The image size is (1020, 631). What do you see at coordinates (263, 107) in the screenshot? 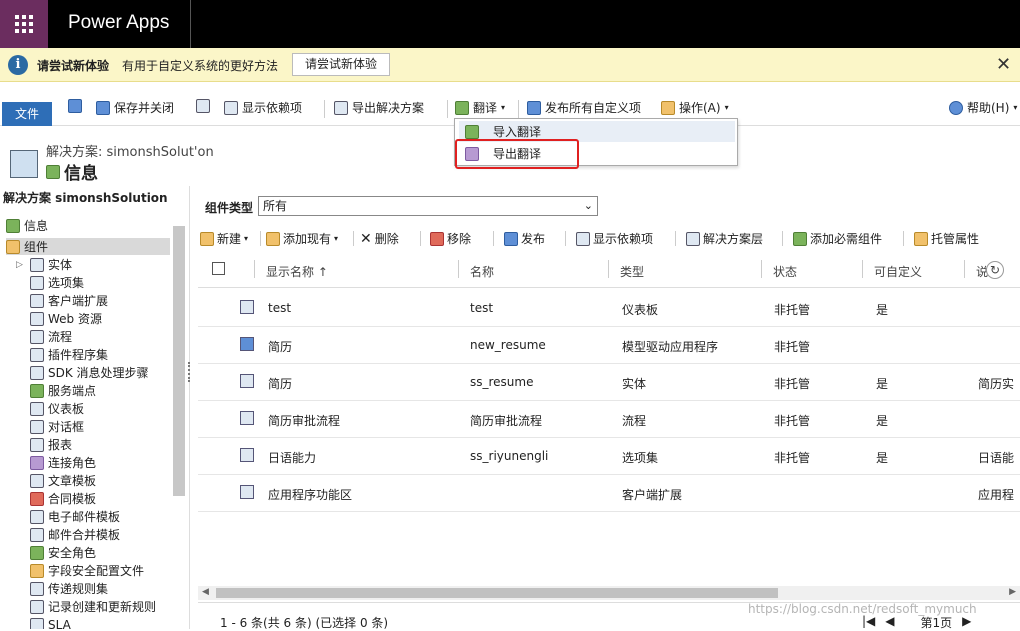
I see `show-deps-button: 显示依赖项` at bounding box center [263, 107].